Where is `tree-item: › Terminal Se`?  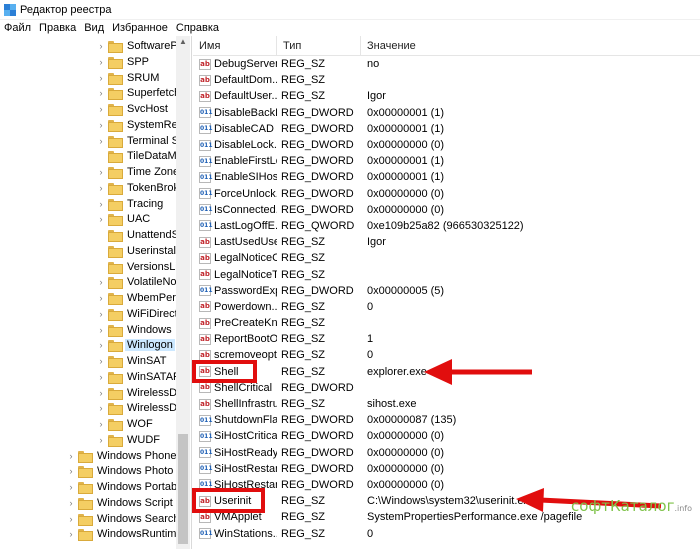 tree-item: › Terminal Se is located at coordinates (141, 141).